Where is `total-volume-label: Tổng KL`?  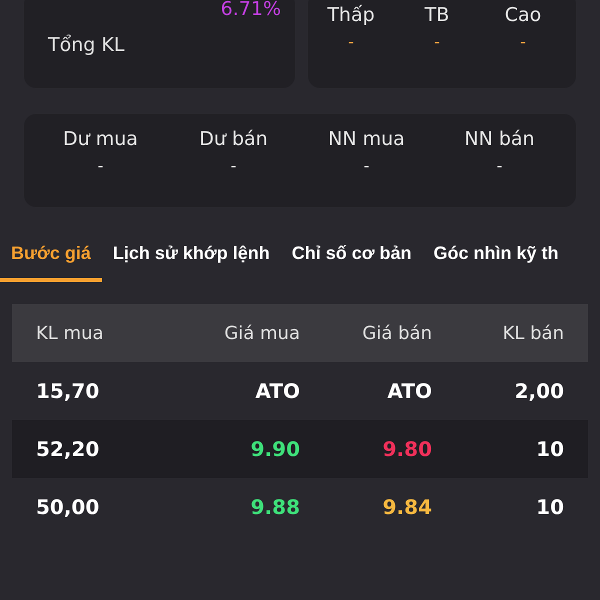
total-volume-label: Tổng KL is located at coordinates (87, 45).